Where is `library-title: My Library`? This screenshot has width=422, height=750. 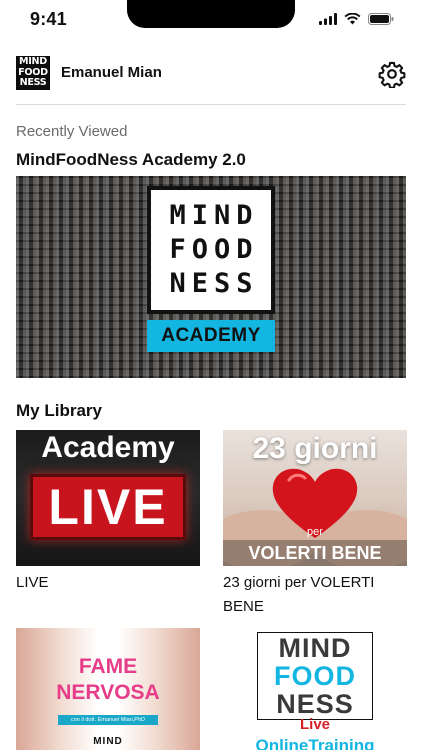
library-title: My Library is located at coordinates (59, 410).